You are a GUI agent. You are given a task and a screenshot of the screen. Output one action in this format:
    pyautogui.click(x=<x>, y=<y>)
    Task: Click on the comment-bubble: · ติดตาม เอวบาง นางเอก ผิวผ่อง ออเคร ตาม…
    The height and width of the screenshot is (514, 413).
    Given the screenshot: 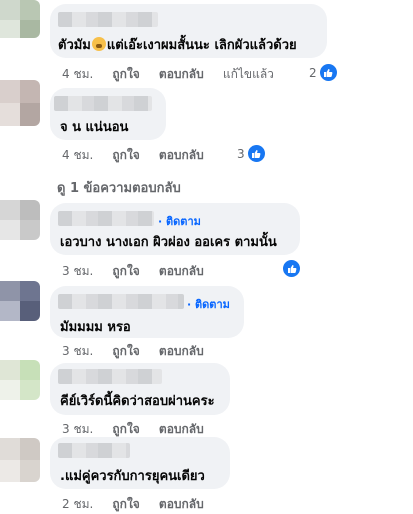 What is the action you would take?
    pyautogui.click(x=175, y=229)
    